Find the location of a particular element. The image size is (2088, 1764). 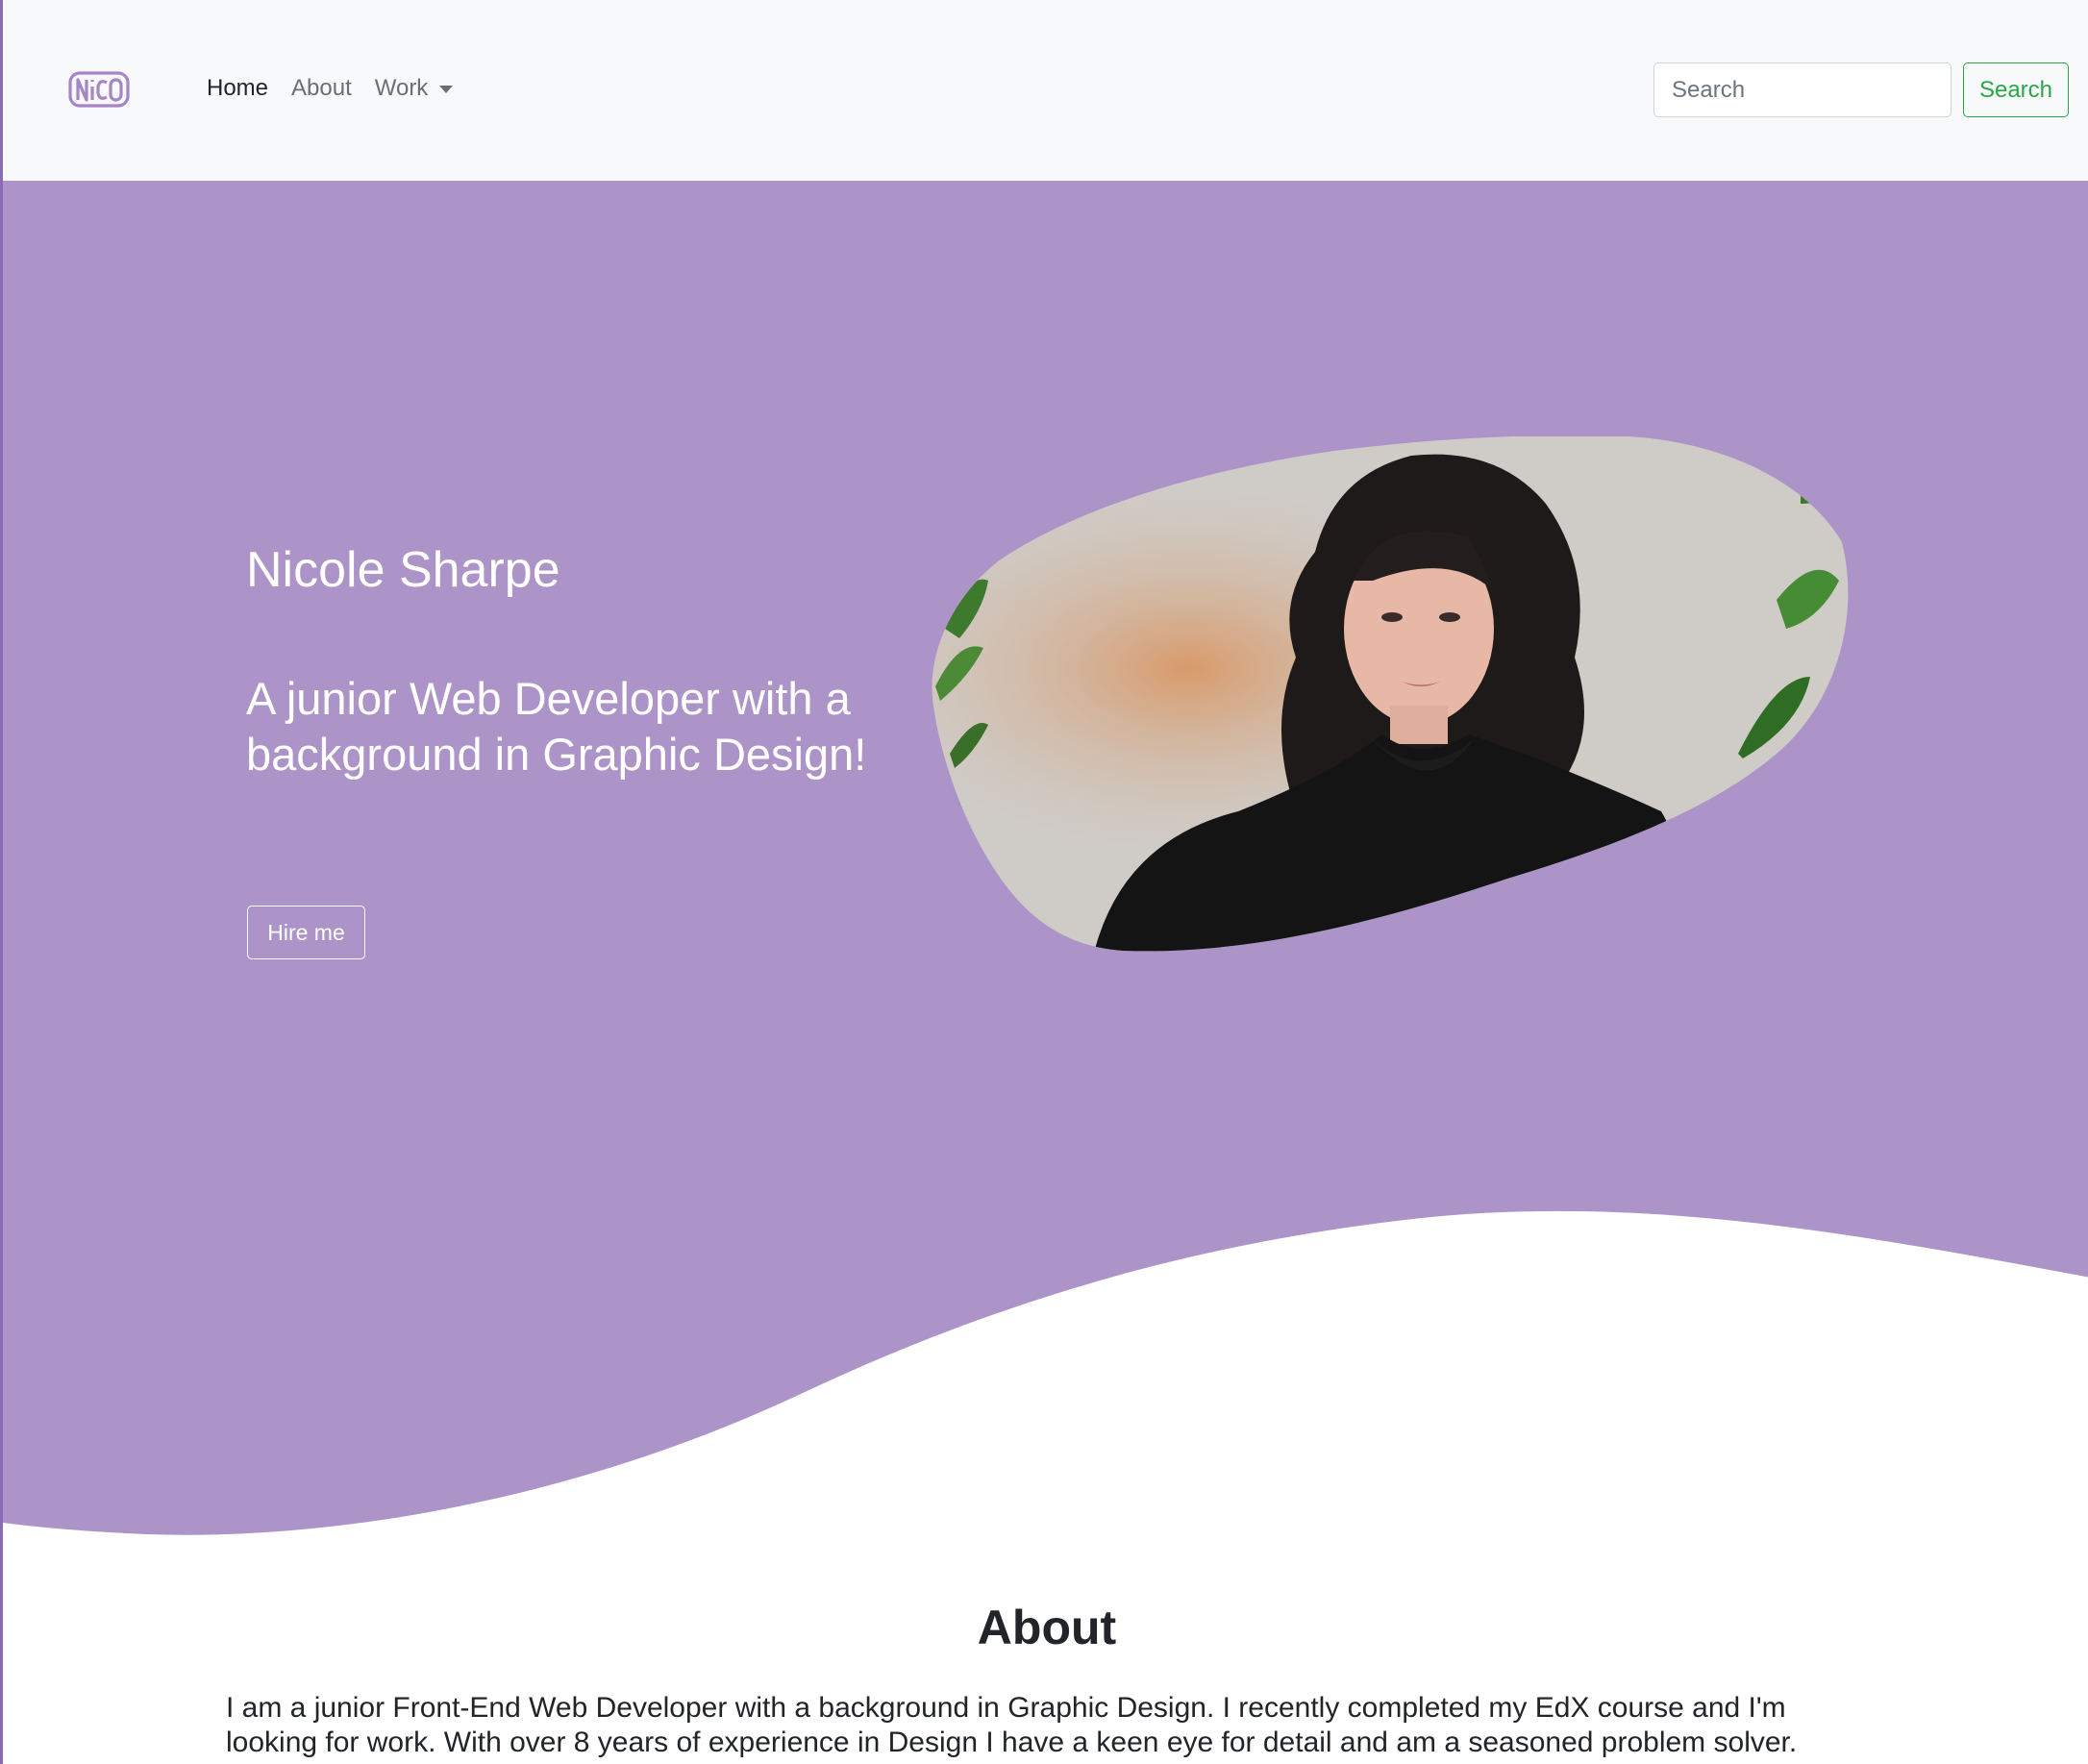

about-heading: About is located at coordinates (1047, 1627).